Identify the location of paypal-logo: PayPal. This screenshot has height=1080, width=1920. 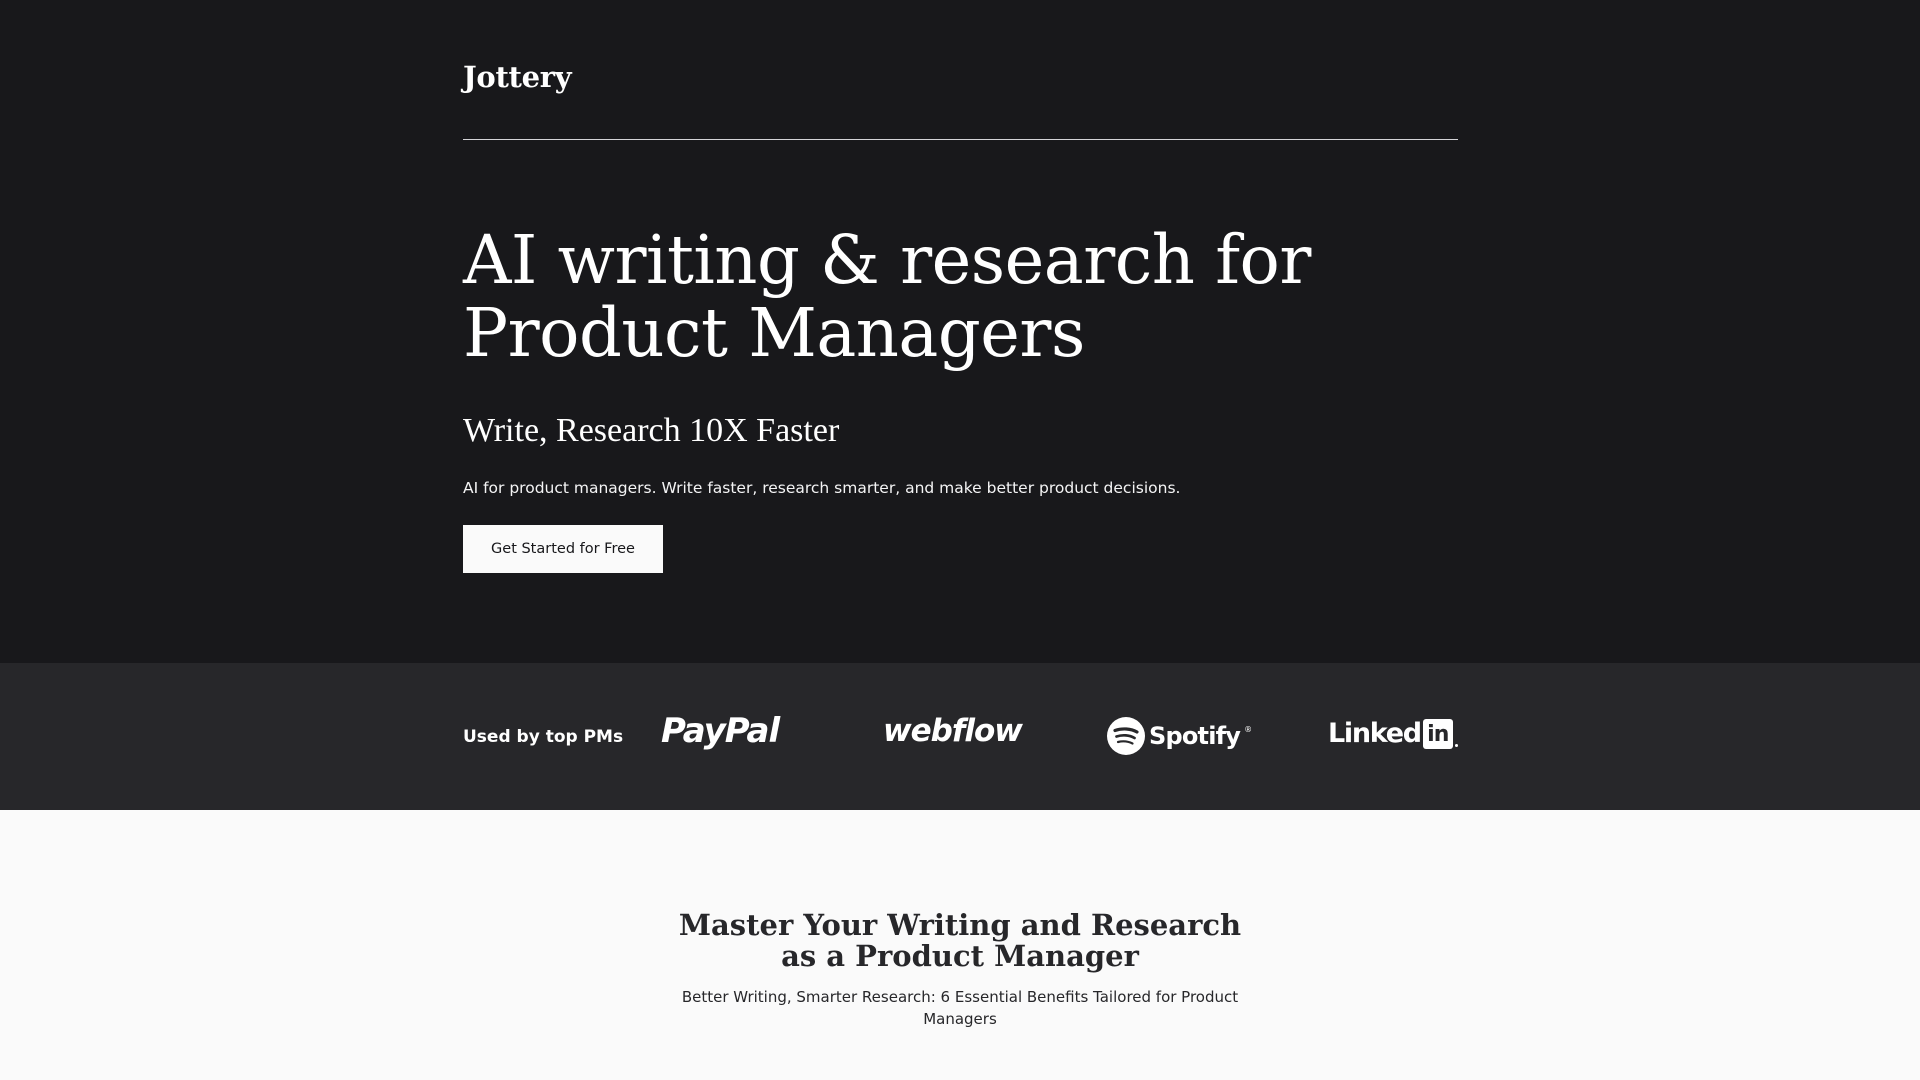
(720, 731).